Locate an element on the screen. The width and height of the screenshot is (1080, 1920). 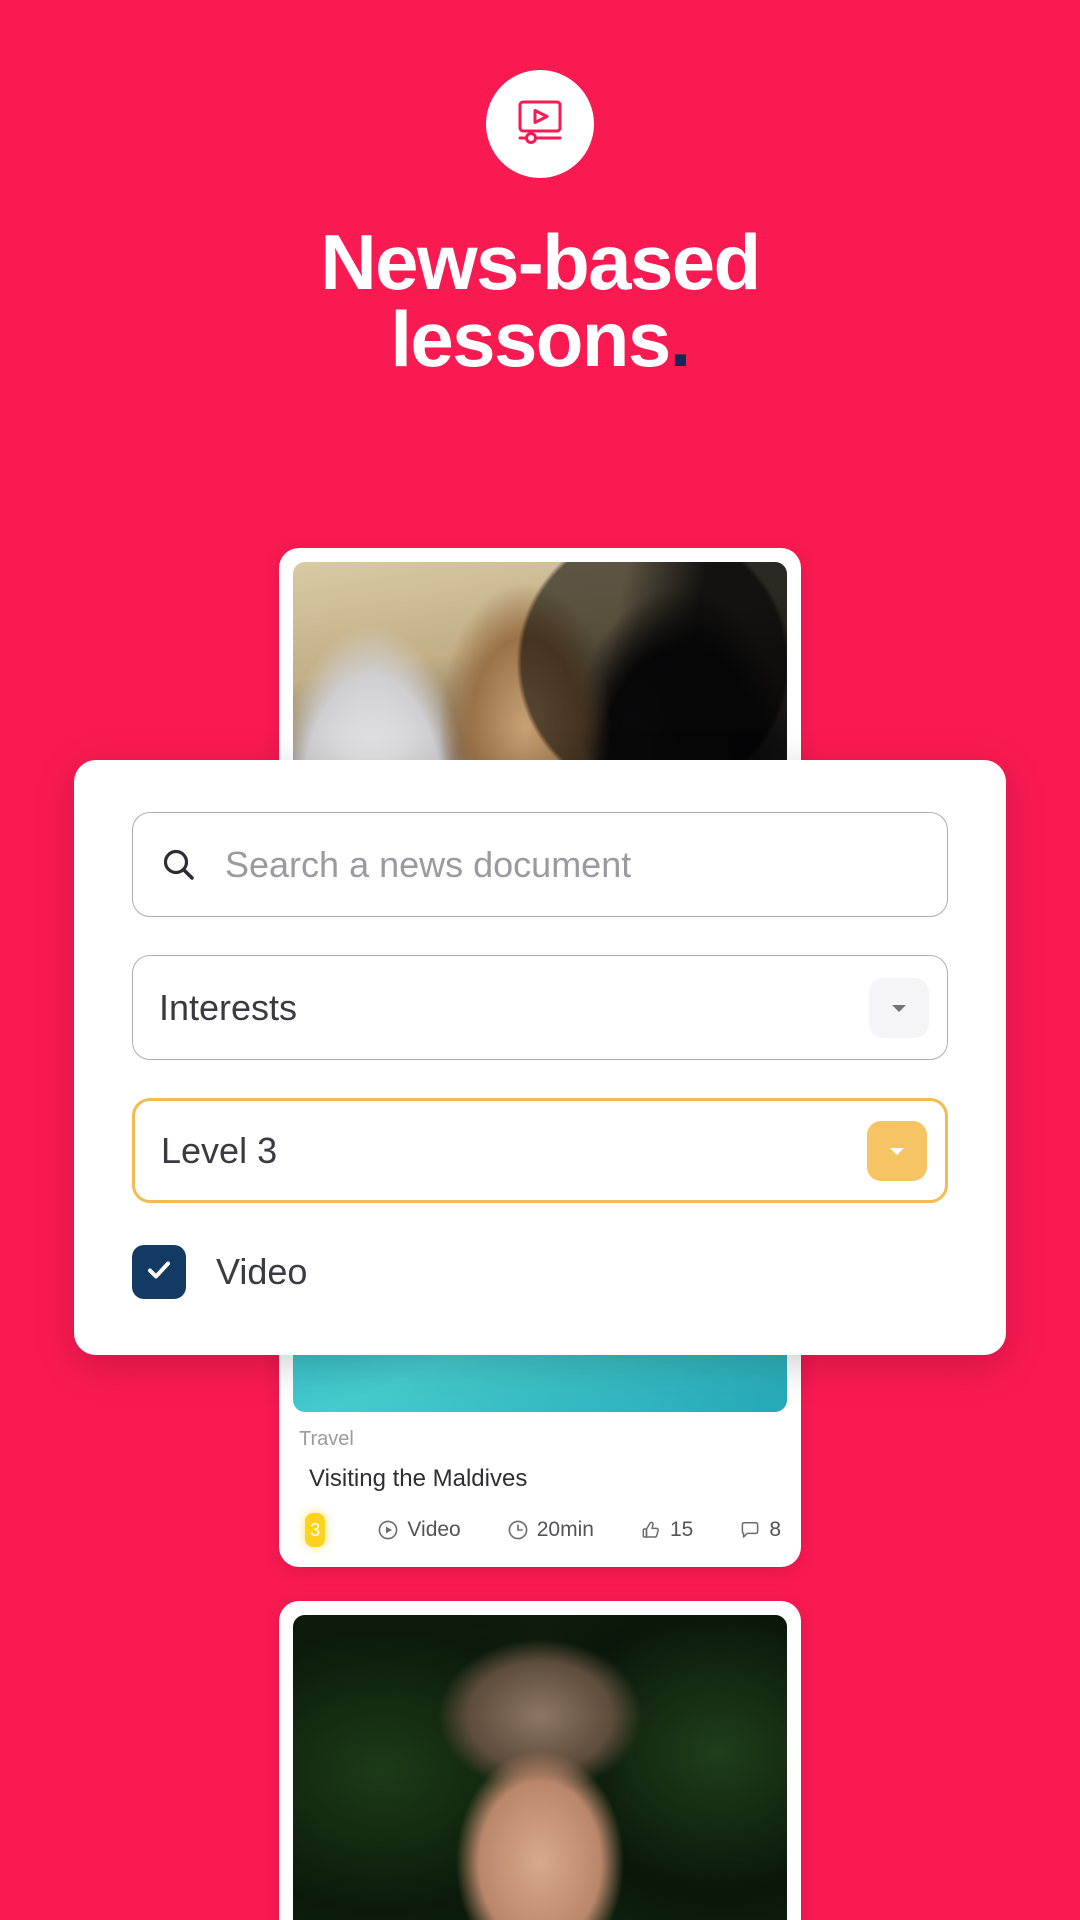
play-circle-icon is located at coordinates (388, 1530).